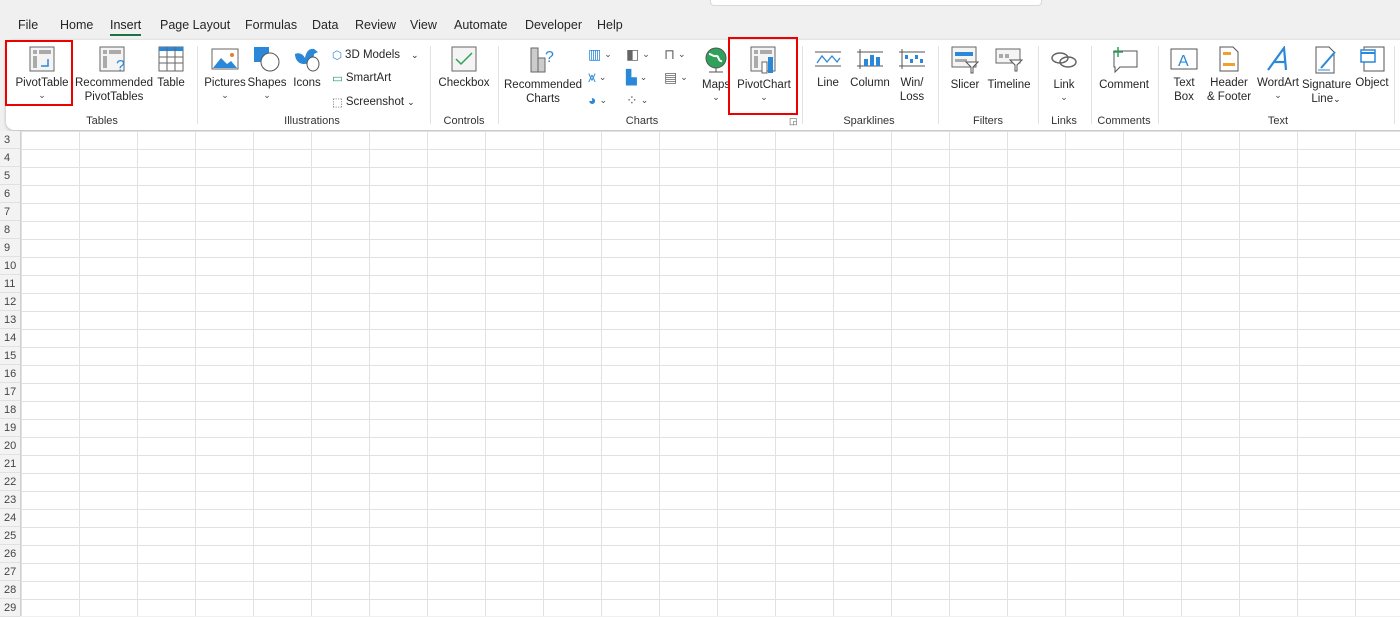 This screenshot has height=617, width=1400. Describe the element at coordinates (10, 266) in the screenshot. I see `row-header: 10` at that location.